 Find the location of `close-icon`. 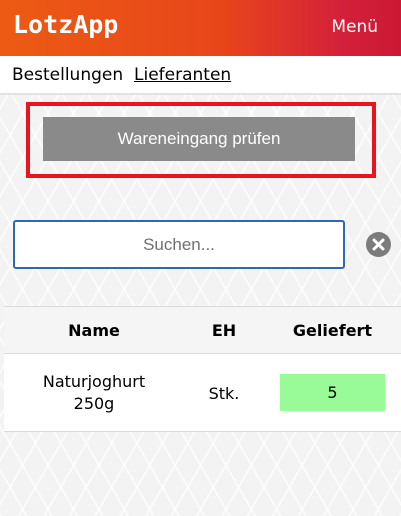

close-icon is located at coordinates (378, 244).